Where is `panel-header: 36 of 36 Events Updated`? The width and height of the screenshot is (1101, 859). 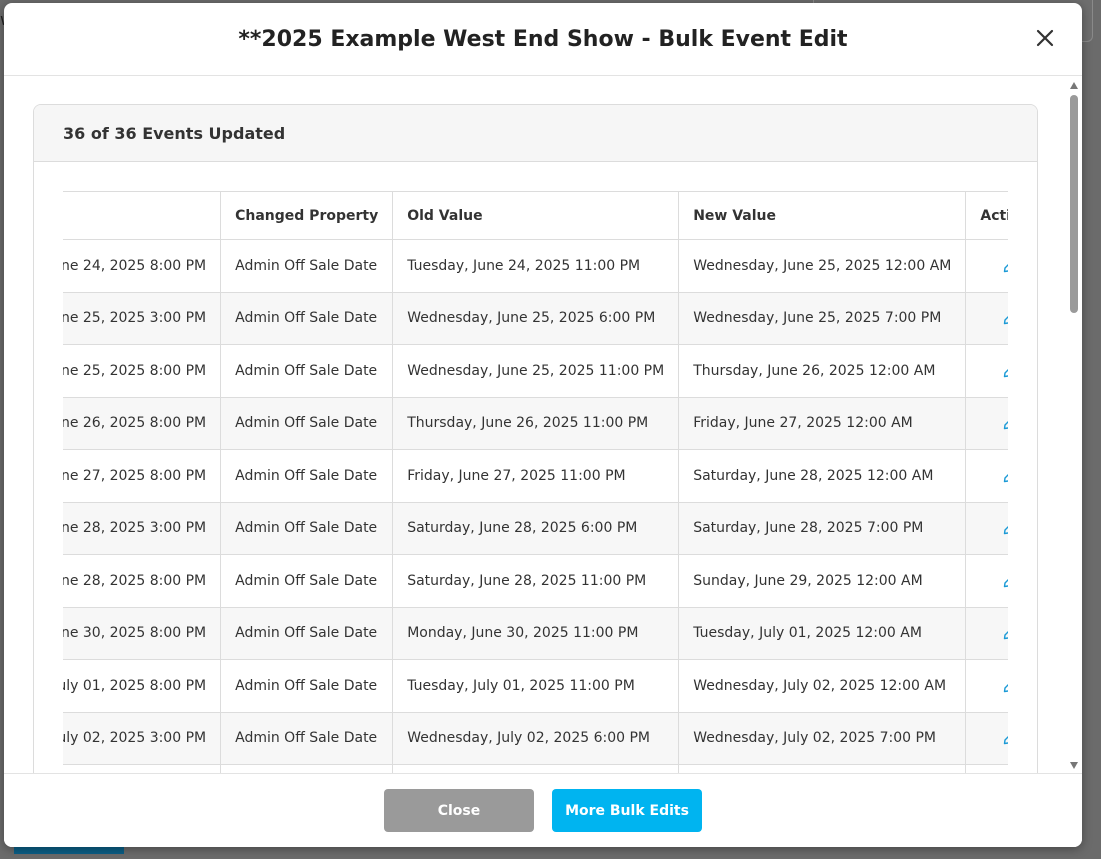
panel-header: 36 of 36 Events Updated is located at coordinates (535, 133).